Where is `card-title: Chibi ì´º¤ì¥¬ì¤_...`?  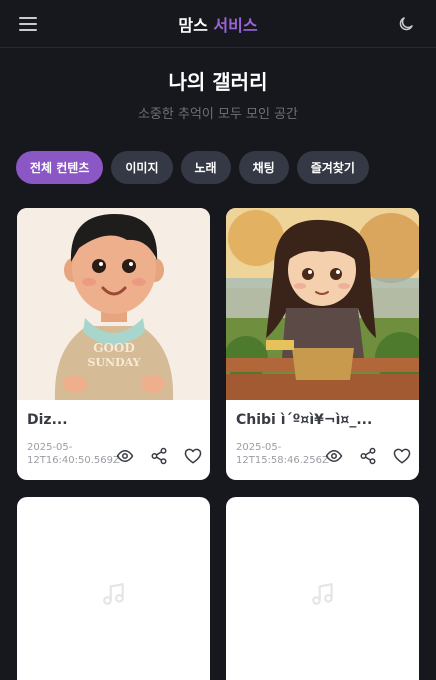 card-title: Chibi ì´º¤ì¥¬ì¤_... is located at coordinates (304, 420).